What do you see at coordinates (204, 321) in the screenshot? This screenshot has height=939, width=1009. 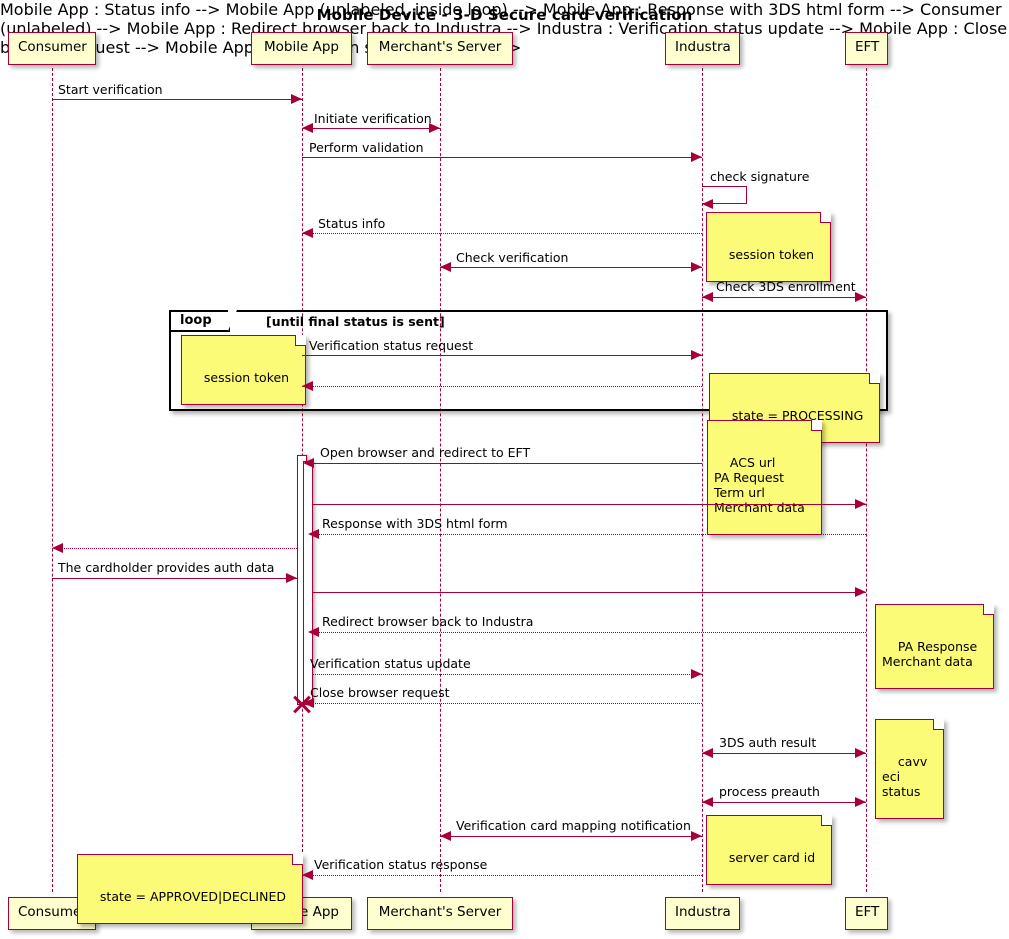 I see `group-tab-loop: loop` at bounding box center [204, 321].